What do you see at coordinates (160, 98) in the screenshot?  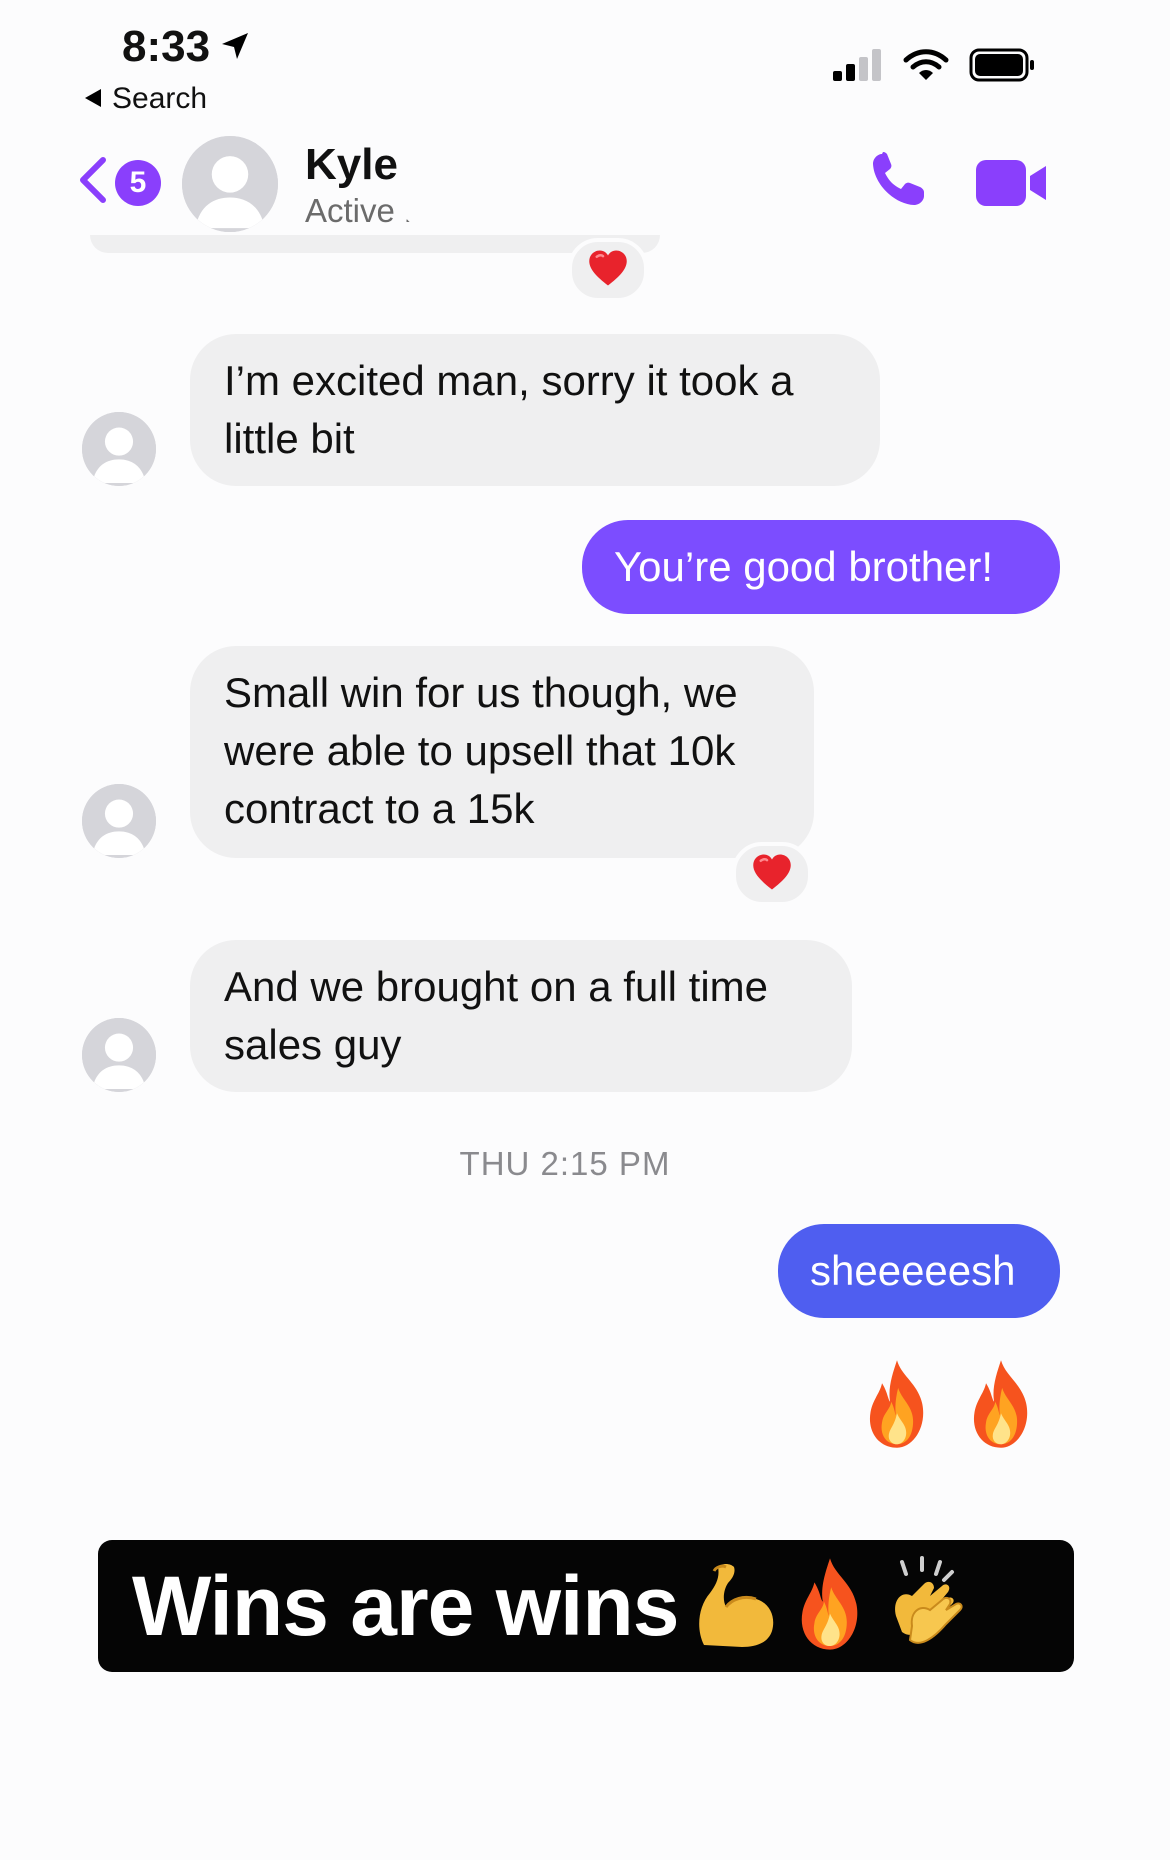 I see `back-app-label: Search` at bounding box center [160, 98].